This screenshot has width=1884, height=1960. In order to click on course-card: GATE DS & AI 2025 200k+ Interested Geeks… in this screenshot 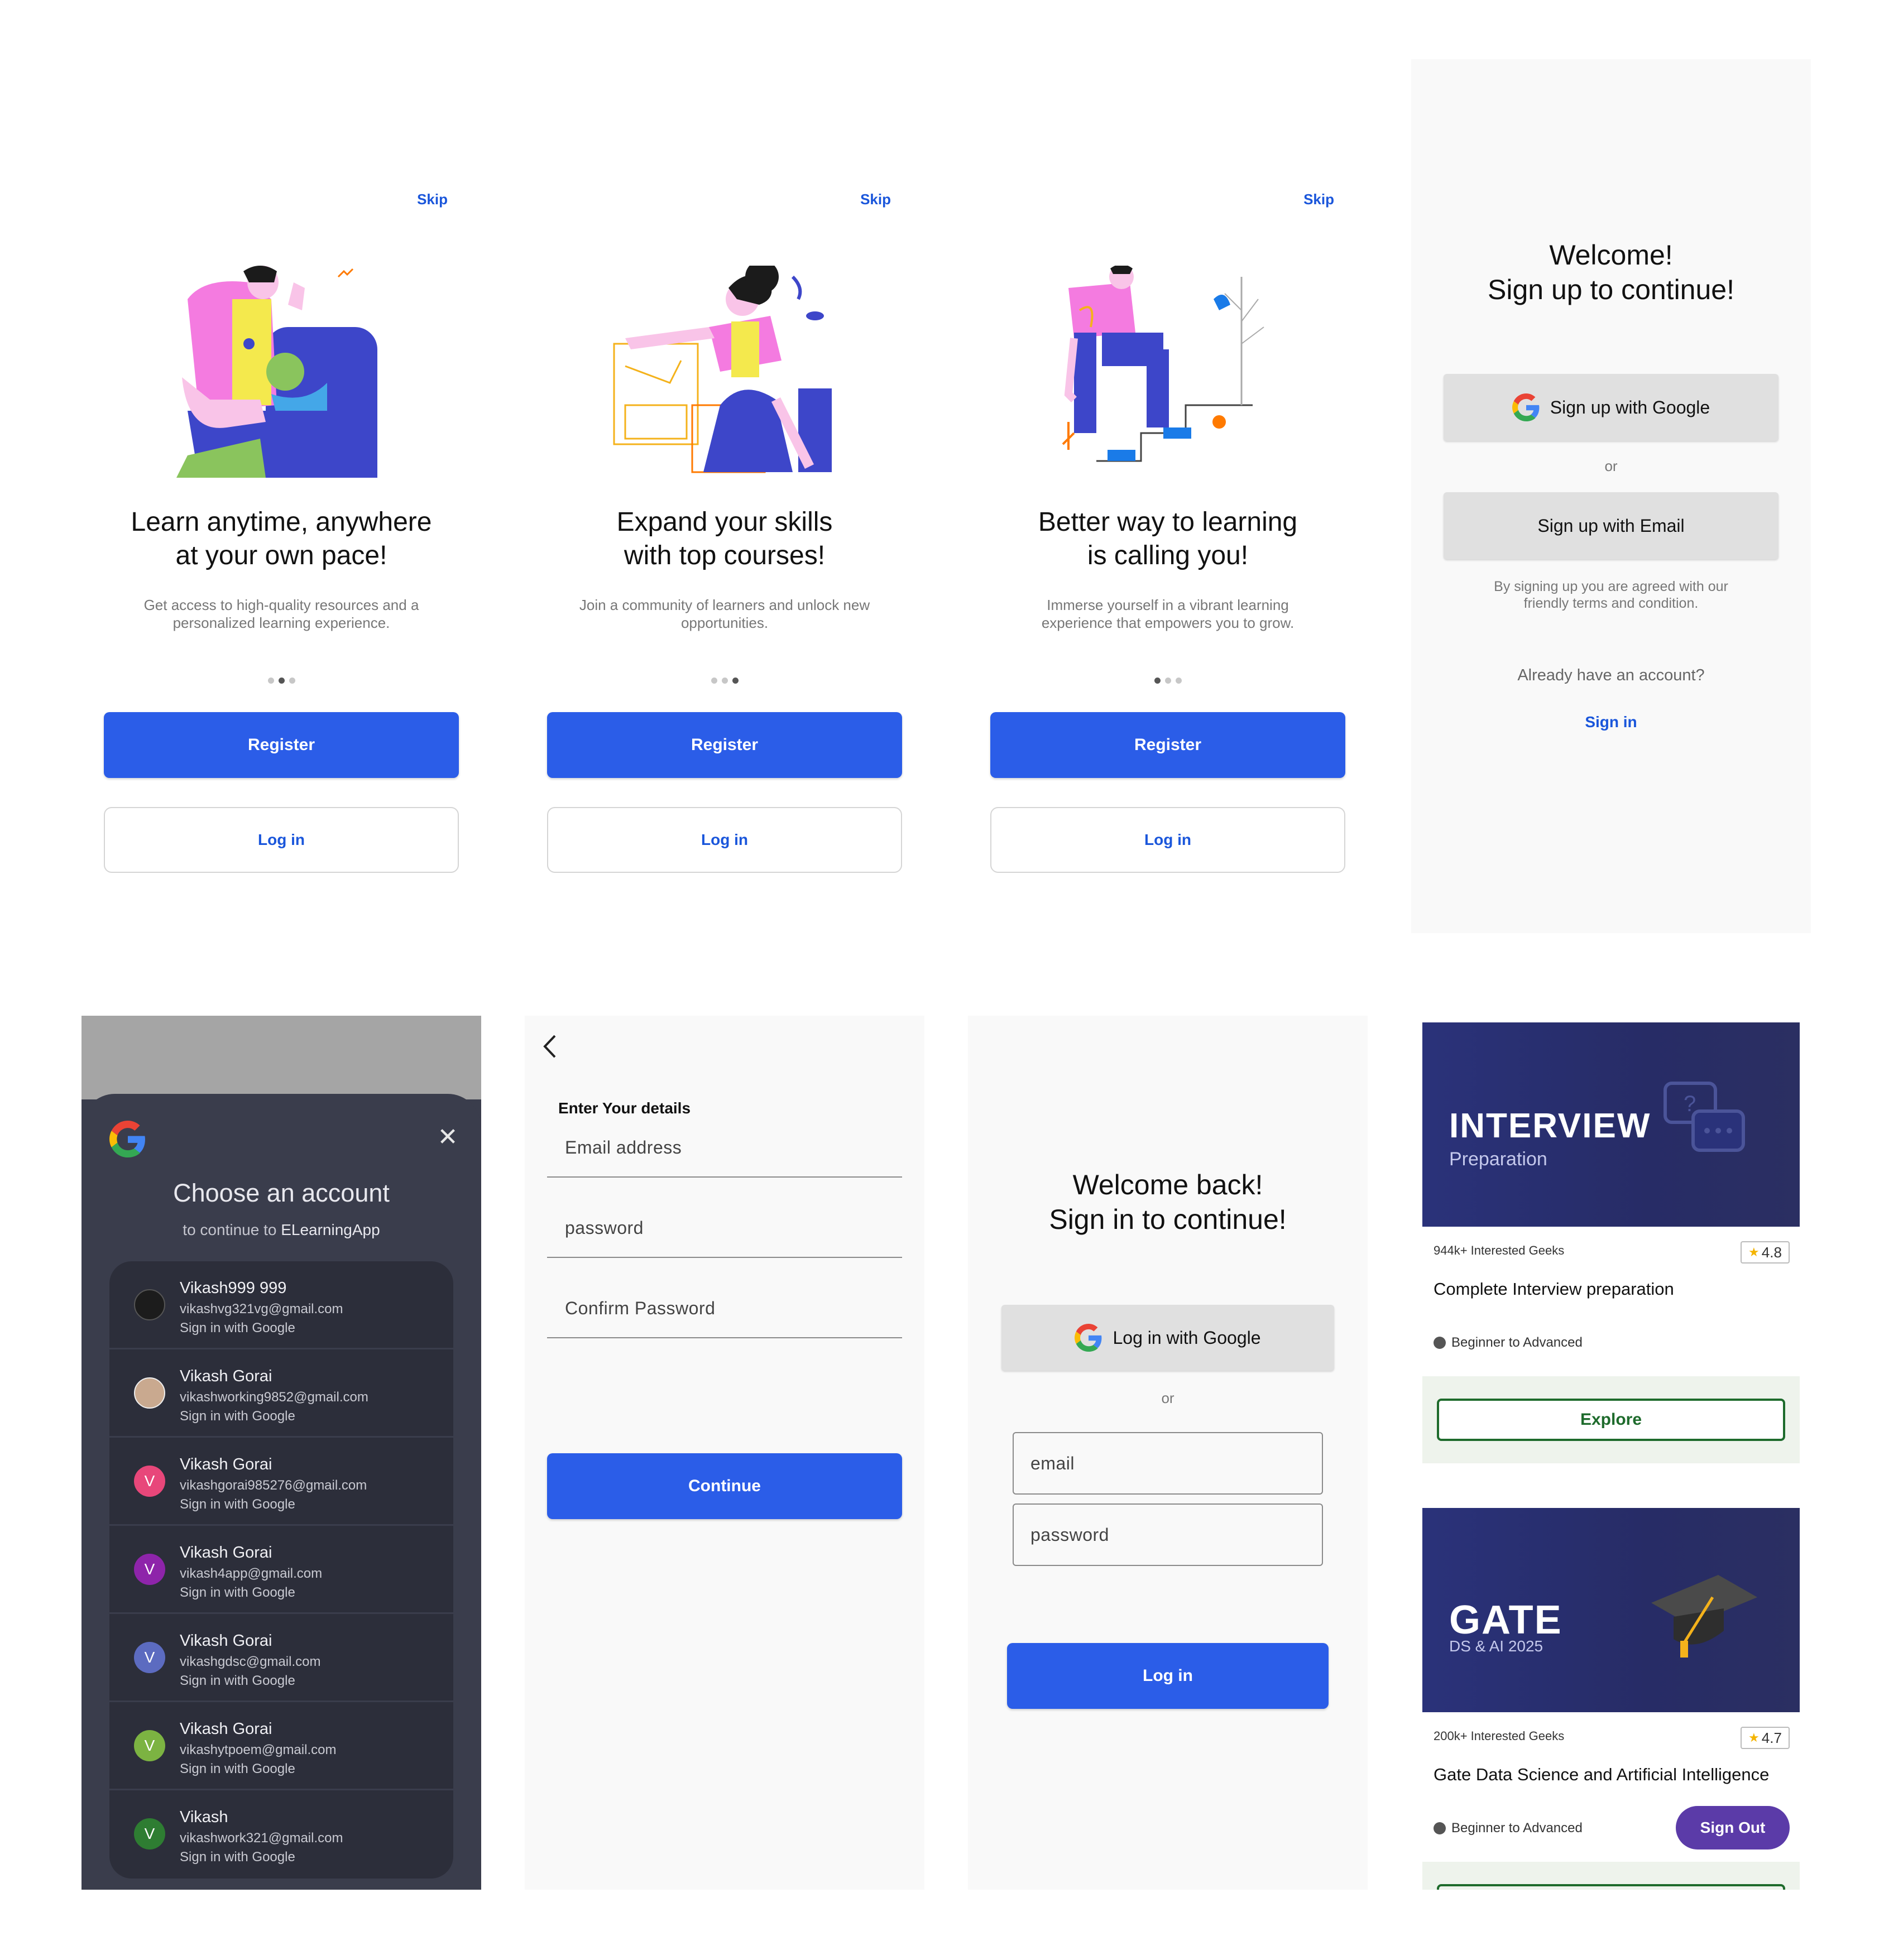, I will do `click(1611, 1699)`.